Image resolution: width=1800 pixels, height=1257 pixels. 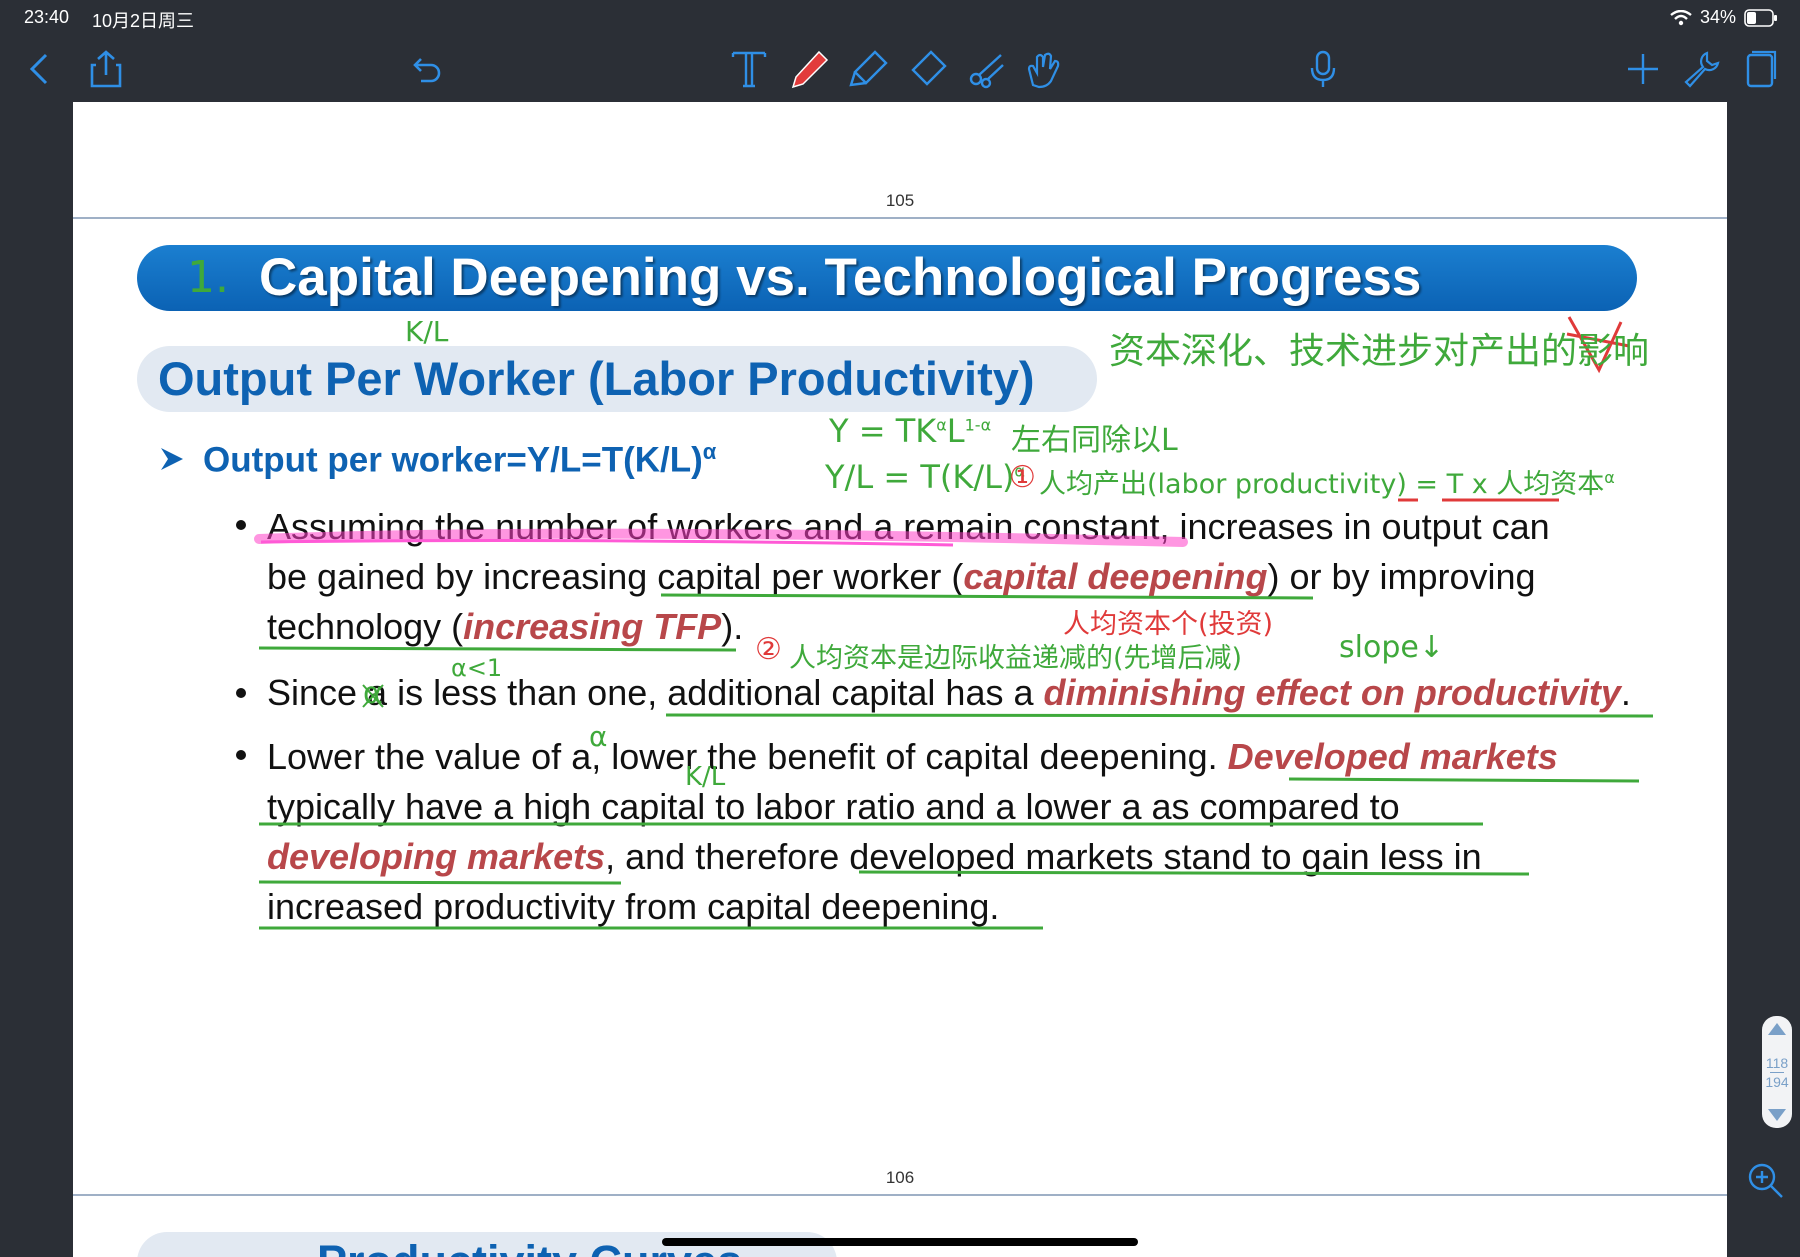 I want to click on text-tool-button, so click(x=749, y=69).